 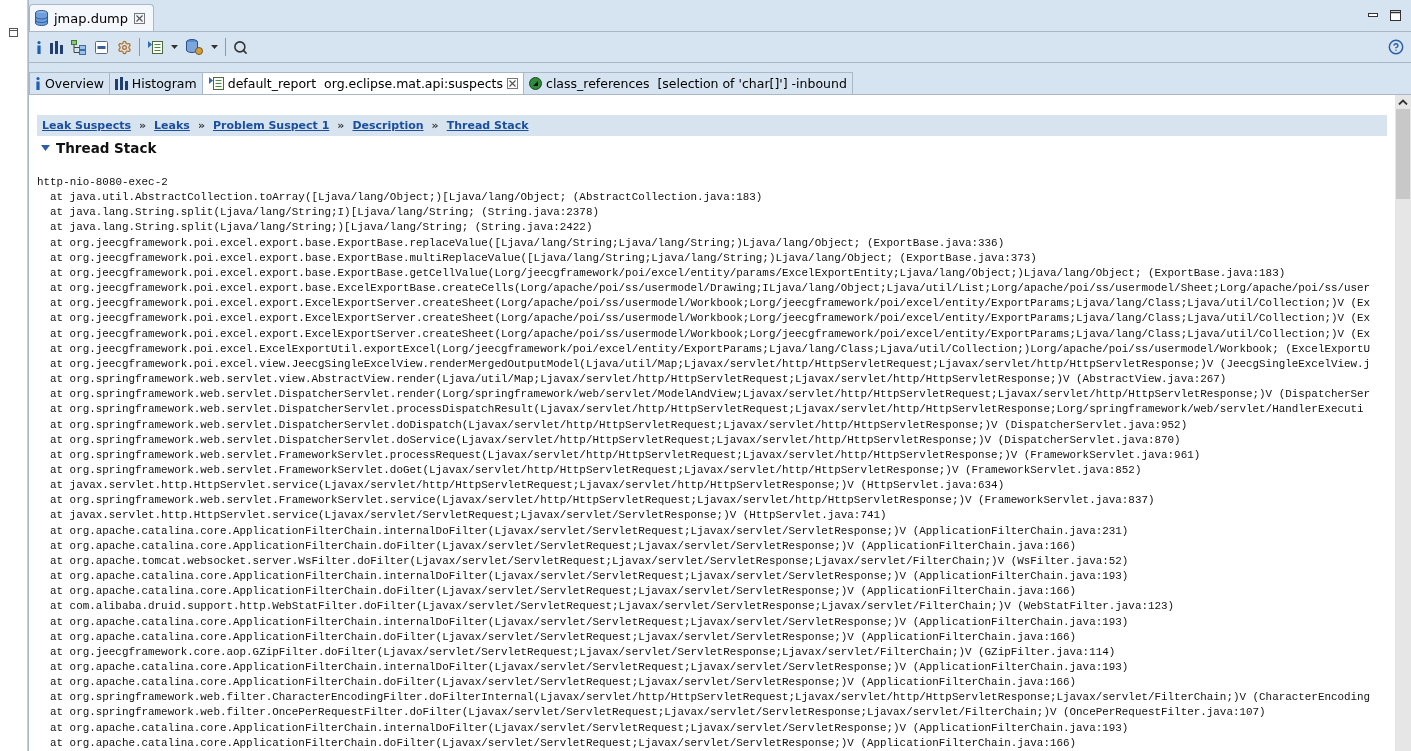 What do you see at coordinates (712, 228) in the screenshot?
I see `stack-frame: at java.lang.String.split(Ljava/lang/String;)[Ljava/lang/String; (String.java:2422)` at bounding box center [712, 228].